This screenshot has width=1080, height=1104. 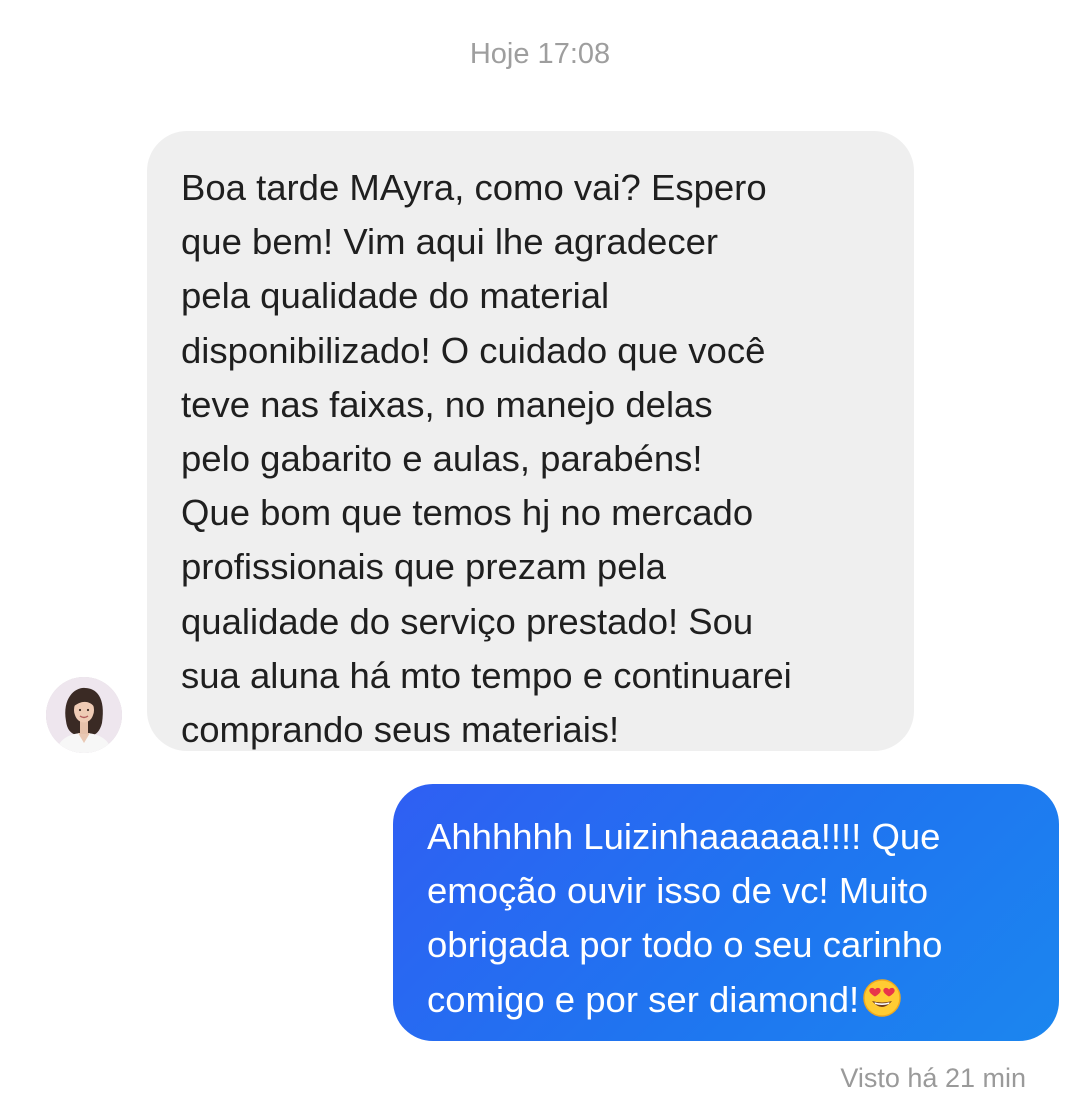 What do you see at coordinates (442, 459) in the screenshot?
I see `message-line: pelo gabarito e aulas, parabéns!` at bounding box center [442, 459].